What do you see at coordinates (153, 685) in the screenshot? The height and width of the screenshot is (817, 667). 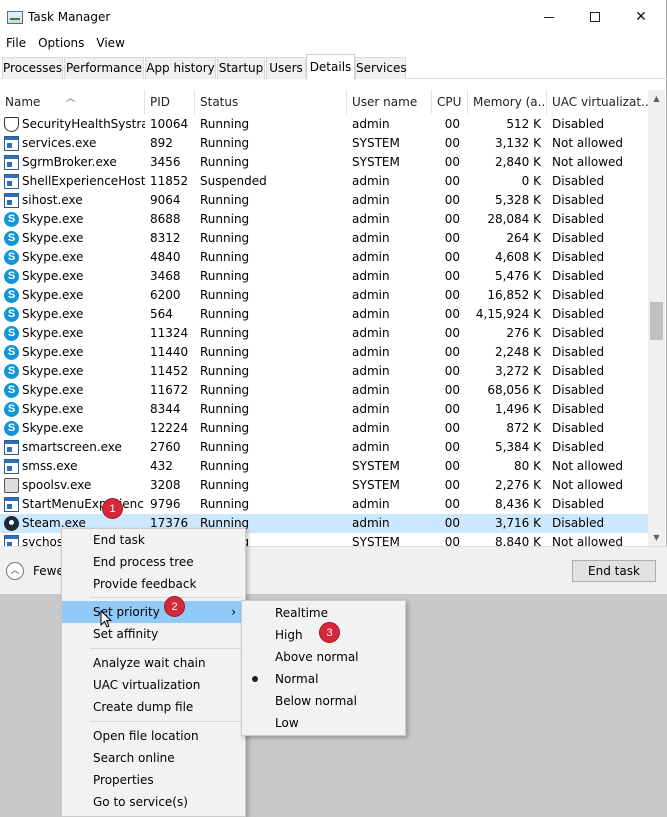 I see `menu-uac-virtualization: UAC virtualization` at bounding box center [153, 685].